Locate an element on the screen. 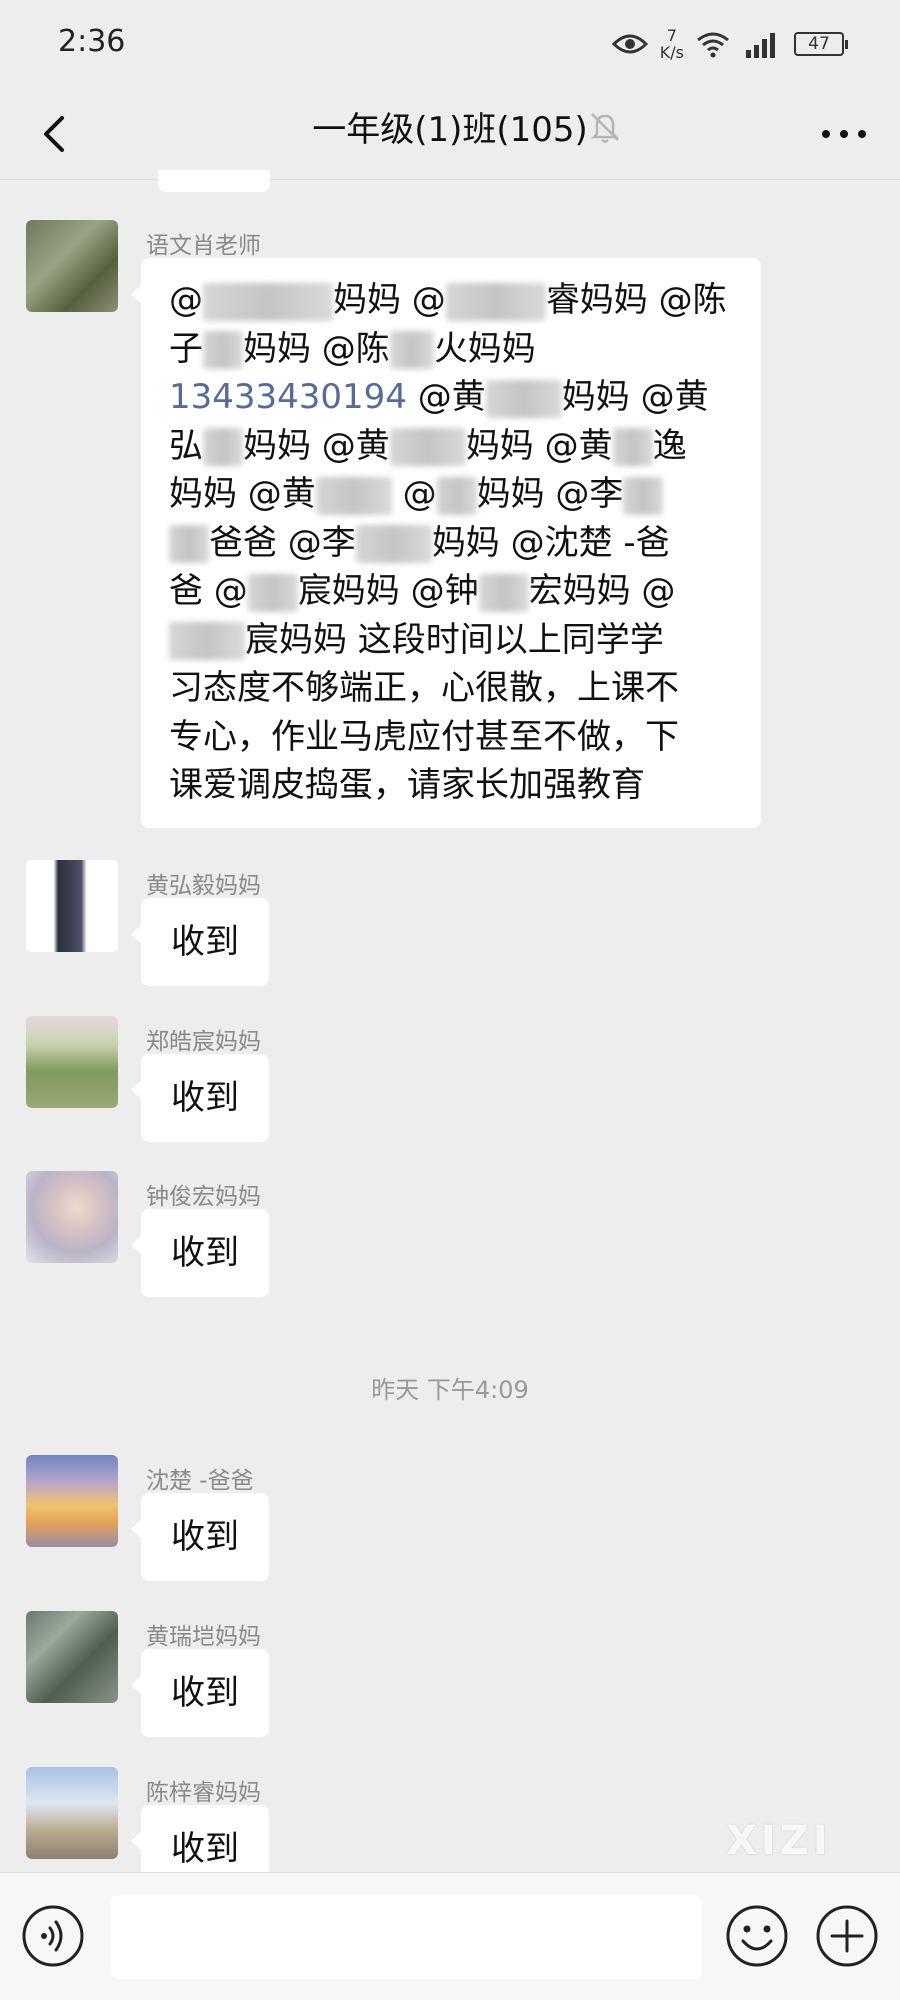 Image resolution: width=900 pixels, height=2000 pixels. net-speed: 7 K/s is located at coordinates (672, 44).